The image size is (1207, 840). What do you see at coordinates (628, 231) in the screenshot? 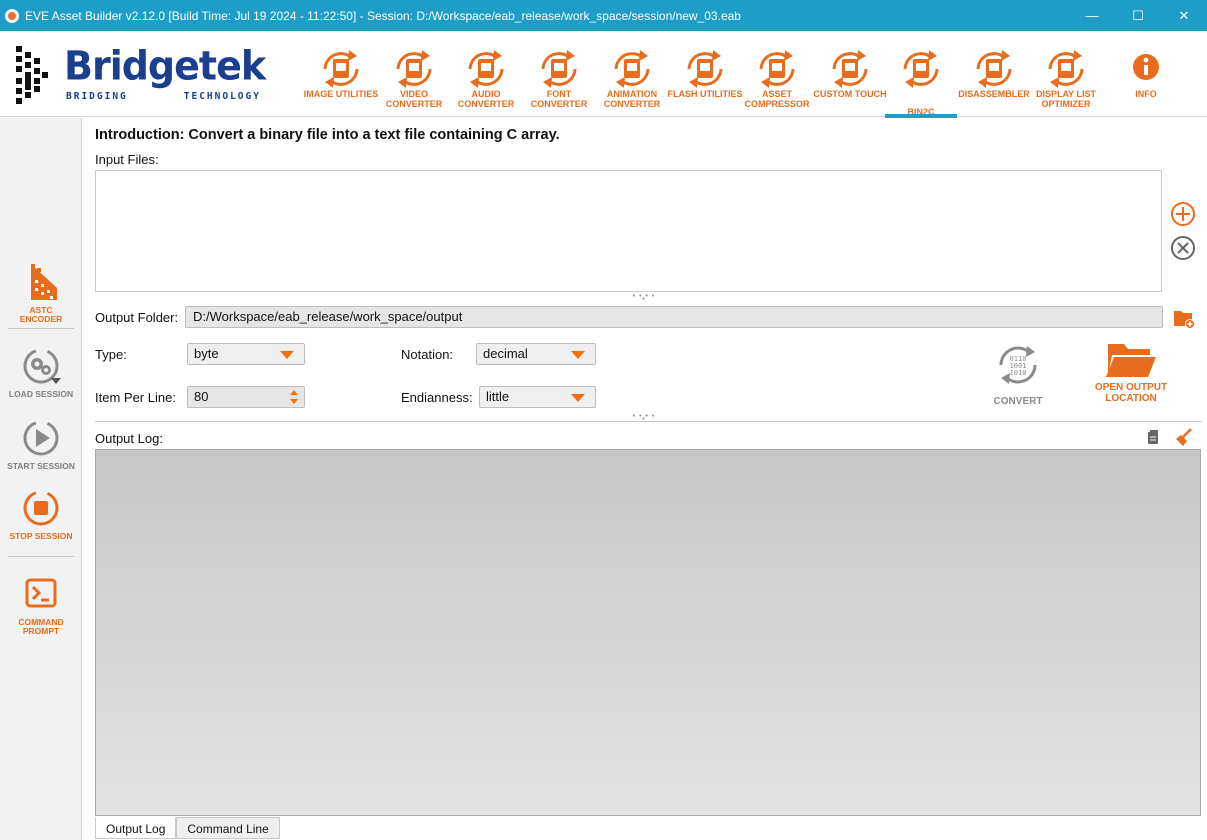
I see `input-files-list` at bounding box center [628, 231].